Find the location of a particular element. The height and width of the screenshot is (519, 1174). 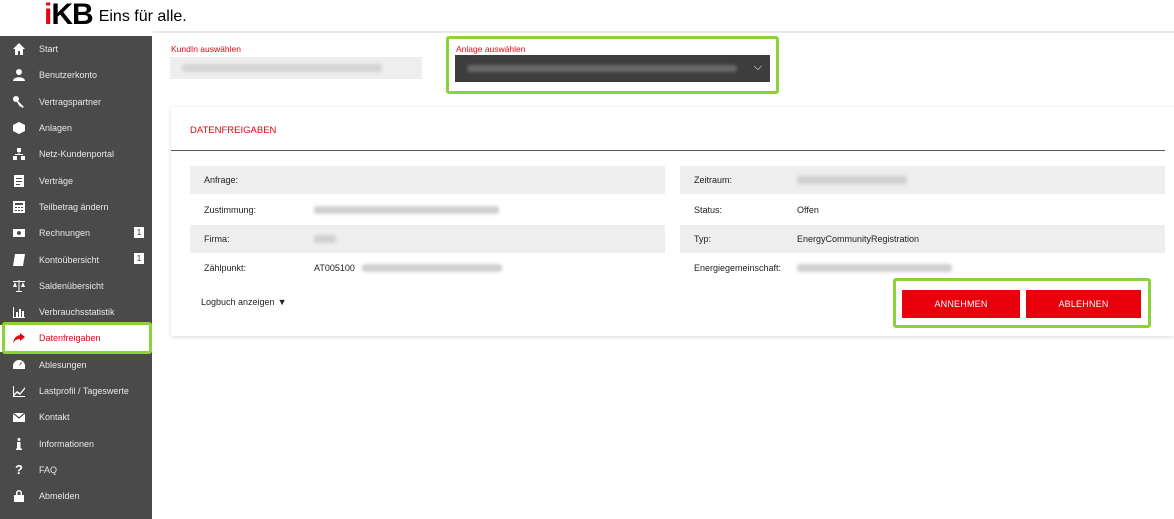

gauge-icon is located at coordinates (19, 365).